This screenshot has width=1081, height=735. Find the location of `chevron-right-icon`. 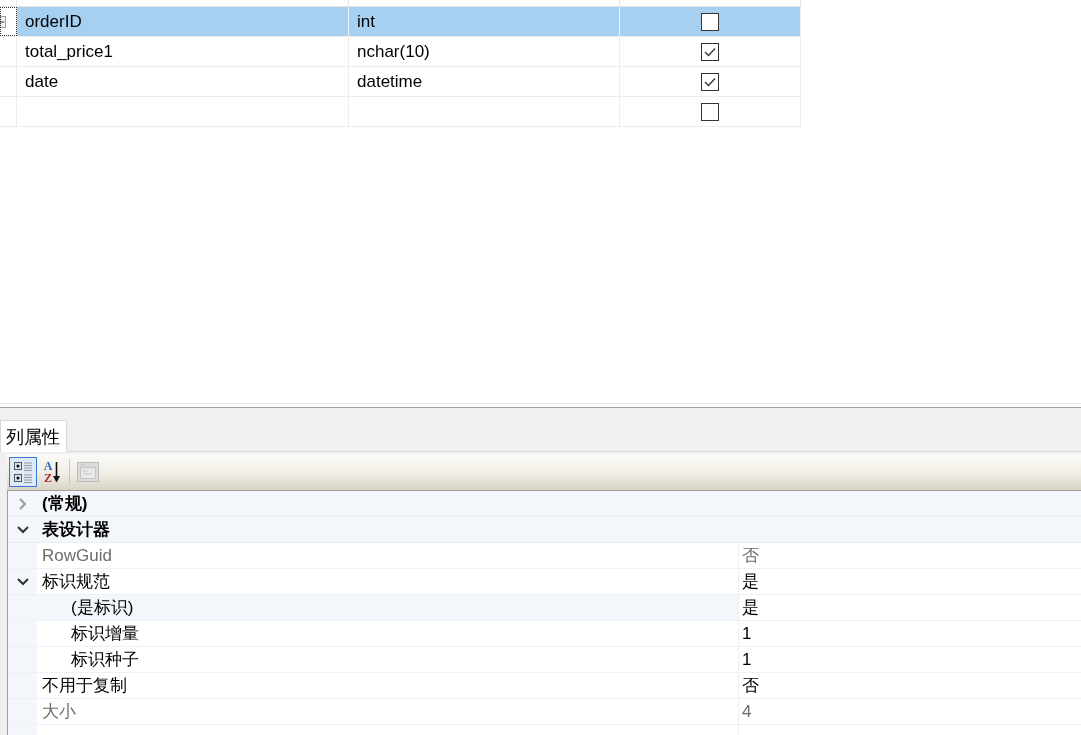

chevron-right-icon is located at coordinates (22, 503).